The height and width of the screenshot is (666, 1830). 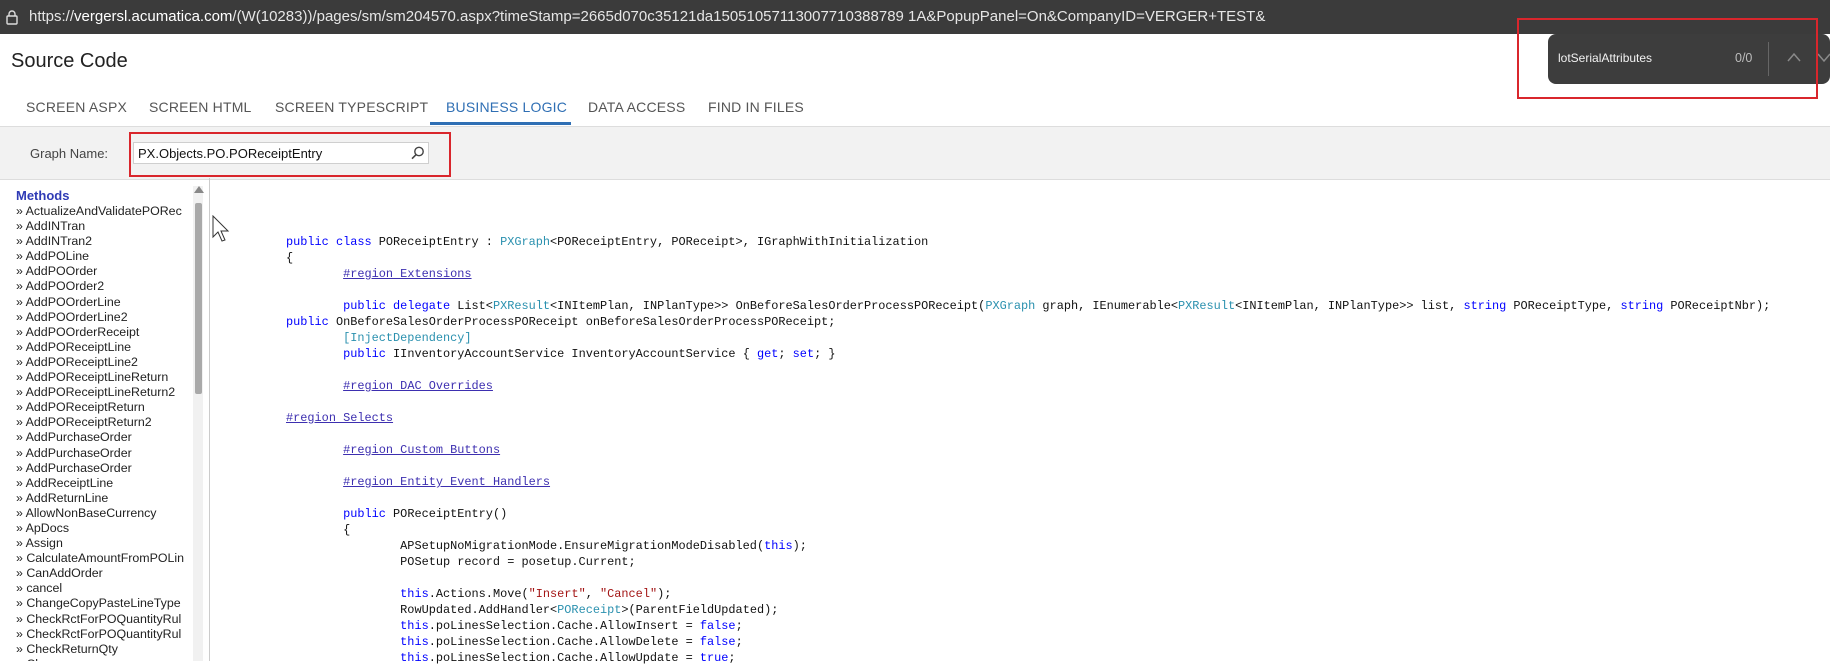 What do you see at coordinates (100, 347) in the screenshot?
I see `method-list-item: » AddPOReceiptLine` at bounding box center [100, 347].